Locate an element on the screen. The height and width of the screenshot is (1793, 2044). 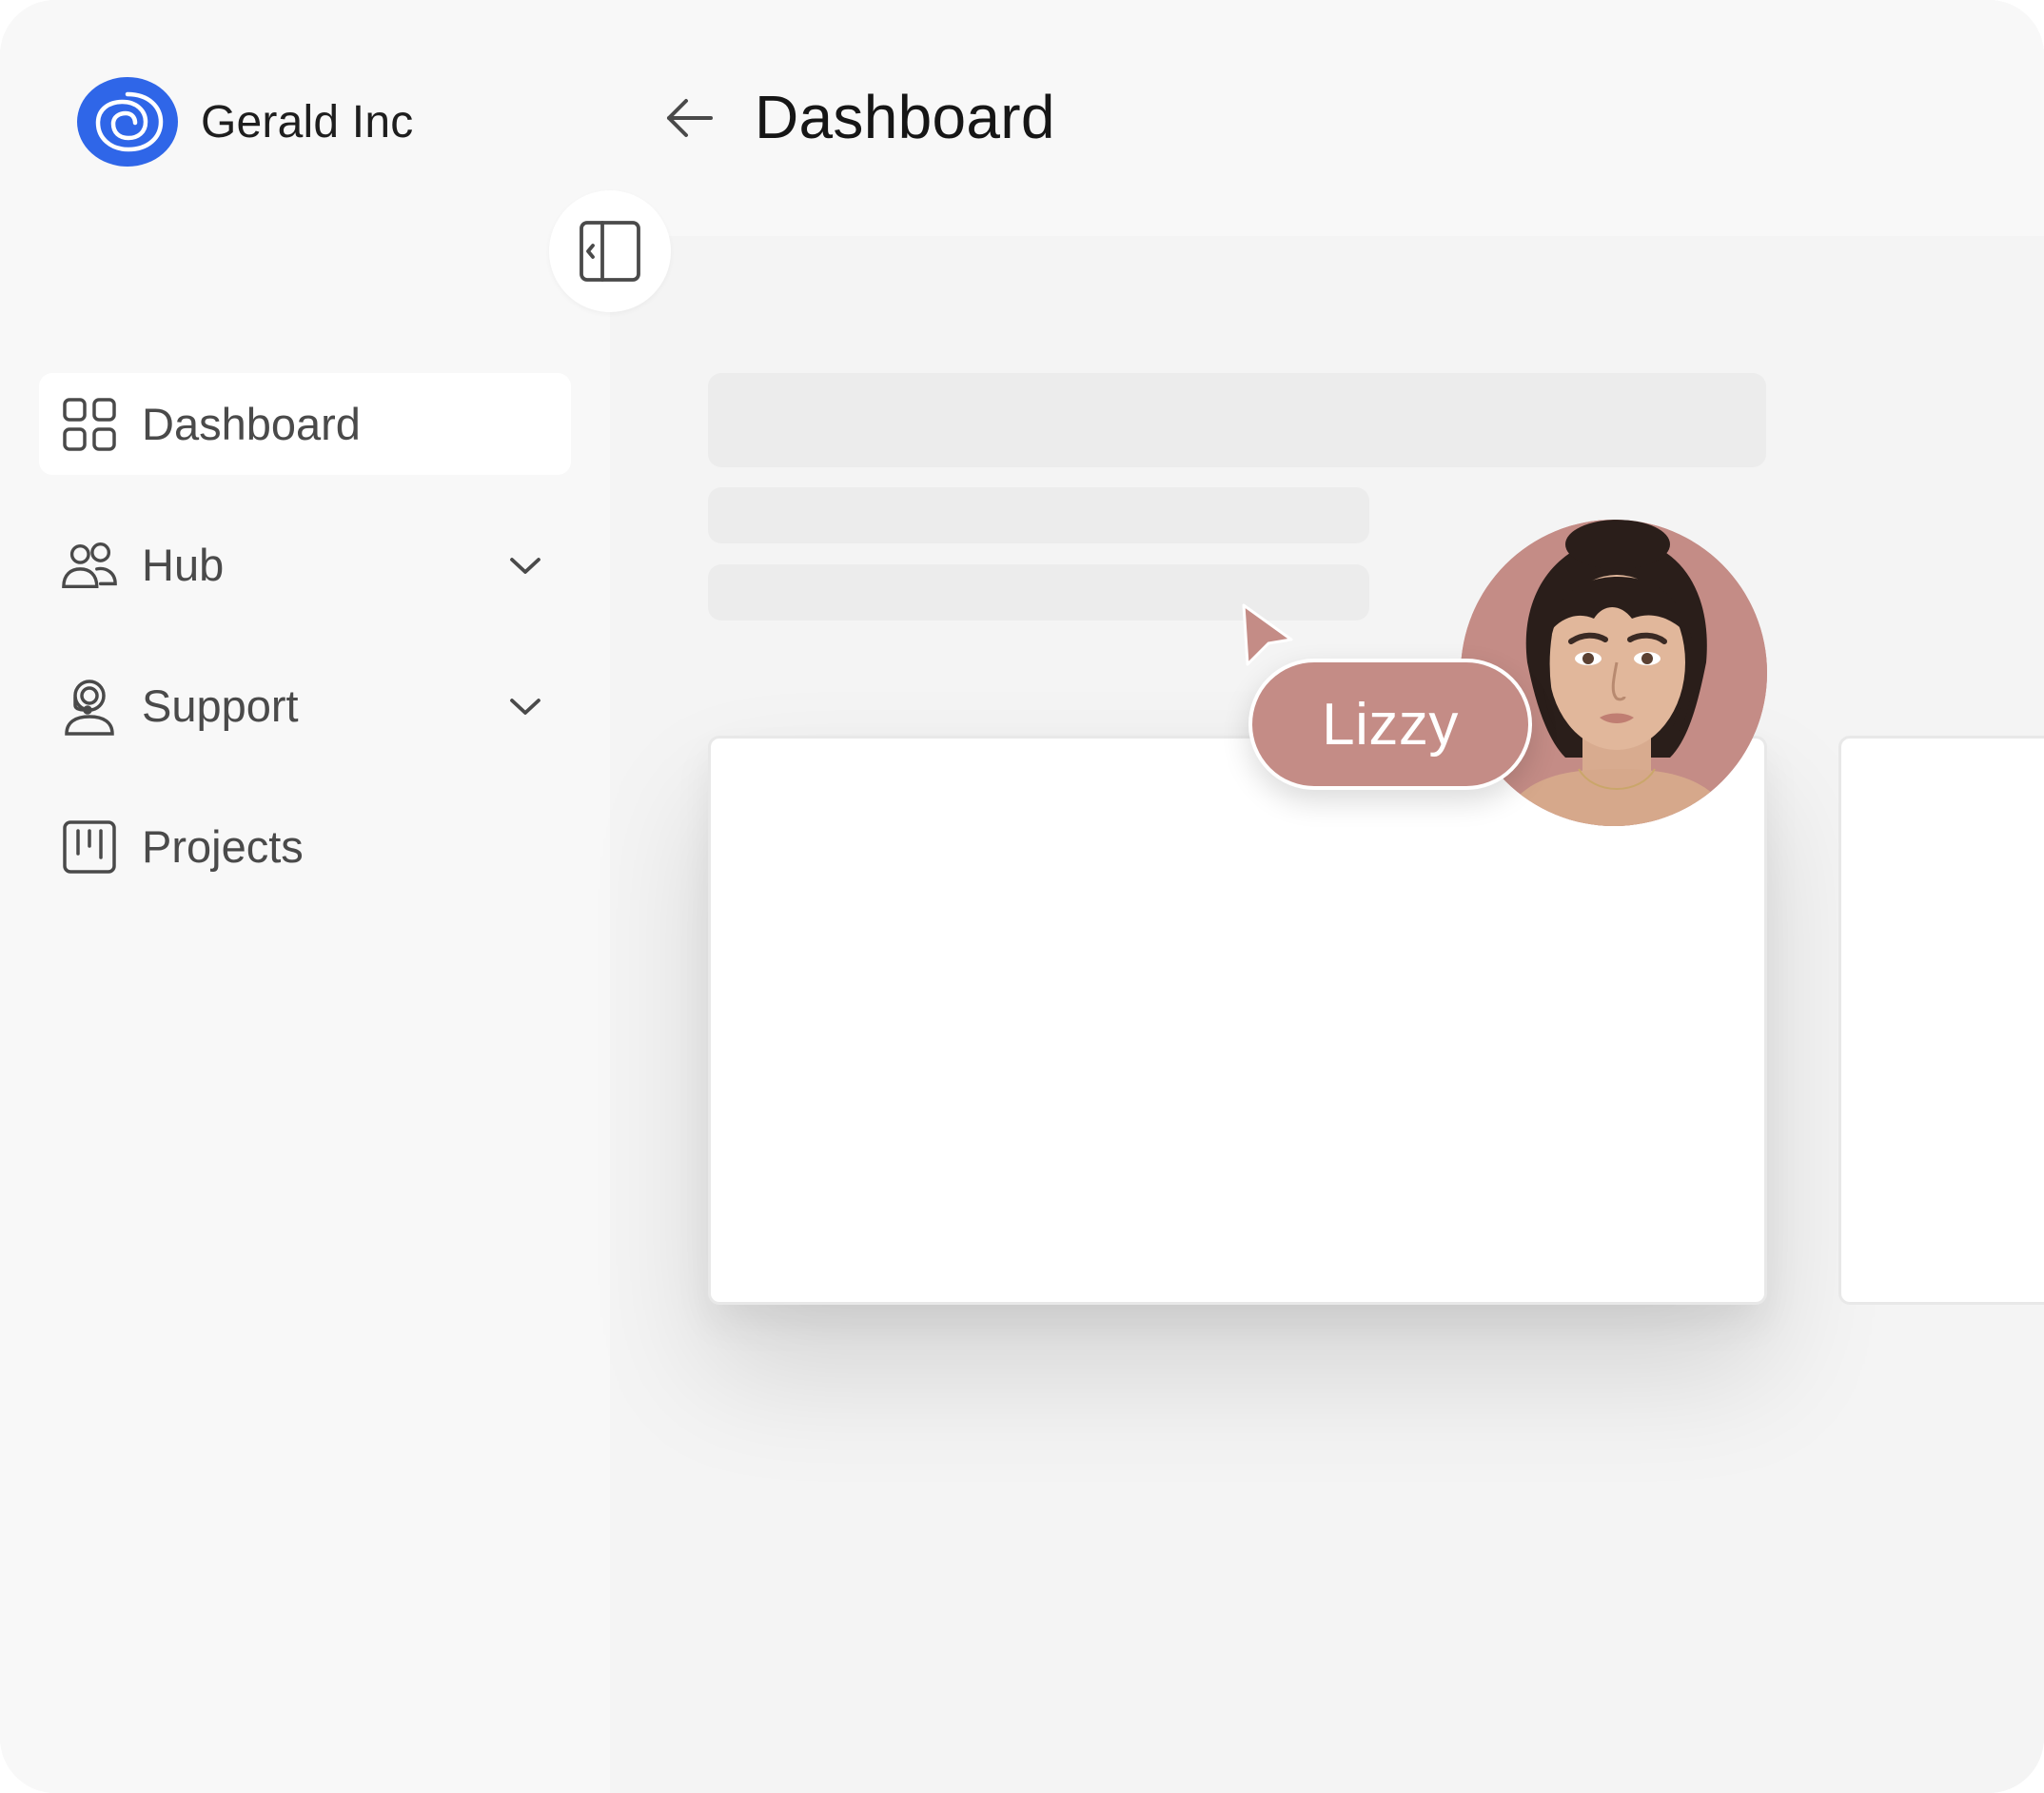
brand: Gerald Inc is located at coordinates (244, 121).